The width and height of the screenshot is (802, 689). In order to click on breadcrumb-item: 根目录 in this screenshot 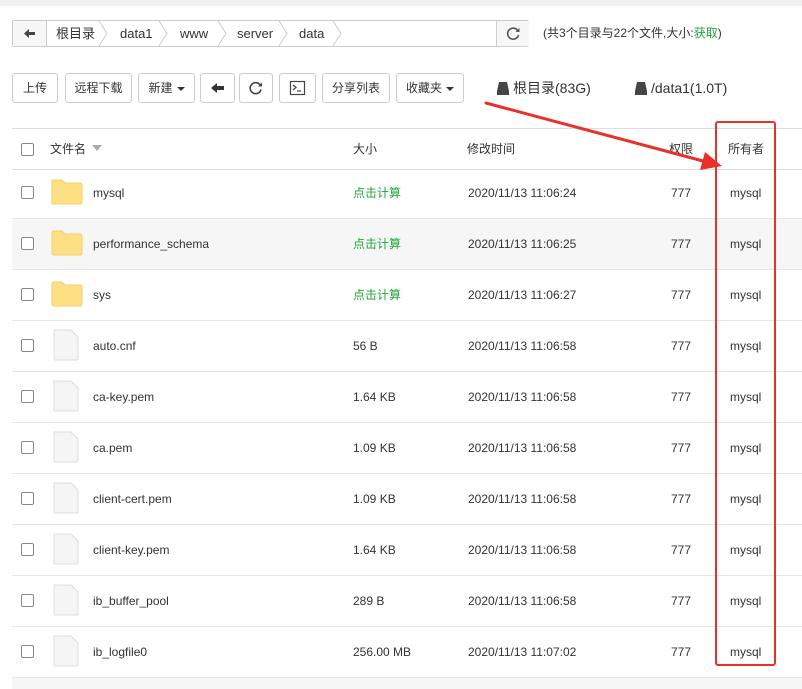, I will do `click(75, 33)`.